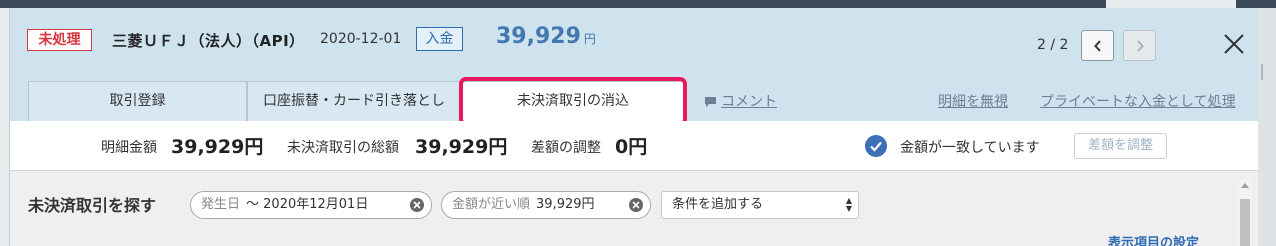 The height and width of the screenshot is (246, 1276). I want to click on filter-chip-amount: 金額が近い順 39,929円, so click(546, 205).